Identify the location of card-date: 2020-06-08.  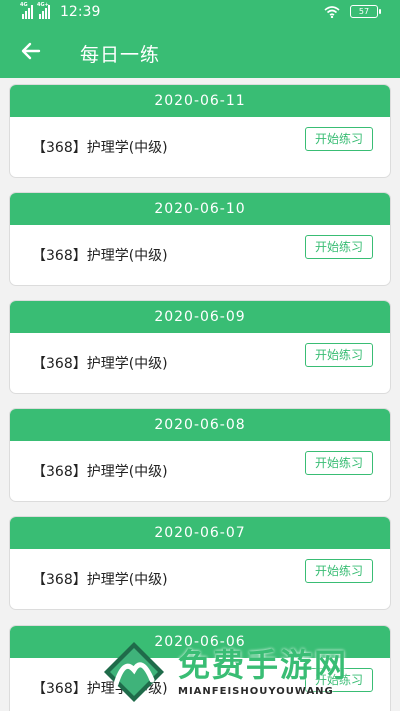
(200, 425).